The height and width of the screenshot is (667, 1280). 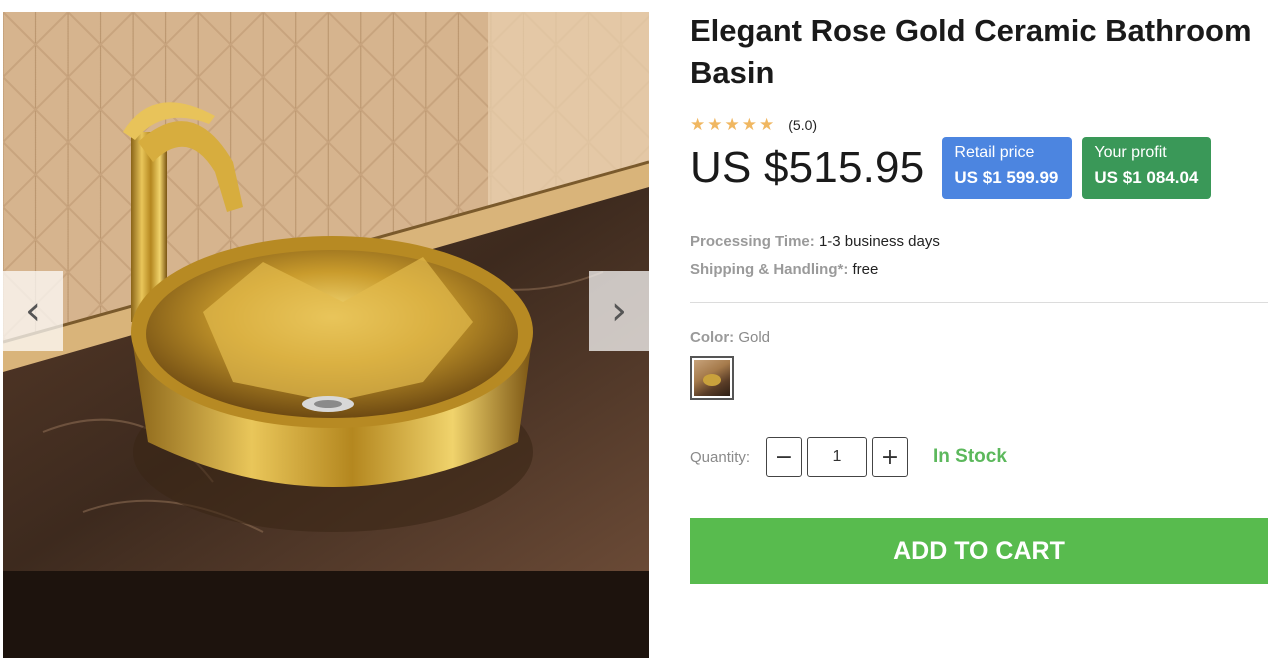 I want to click on divider, so click(x=979, y=302).